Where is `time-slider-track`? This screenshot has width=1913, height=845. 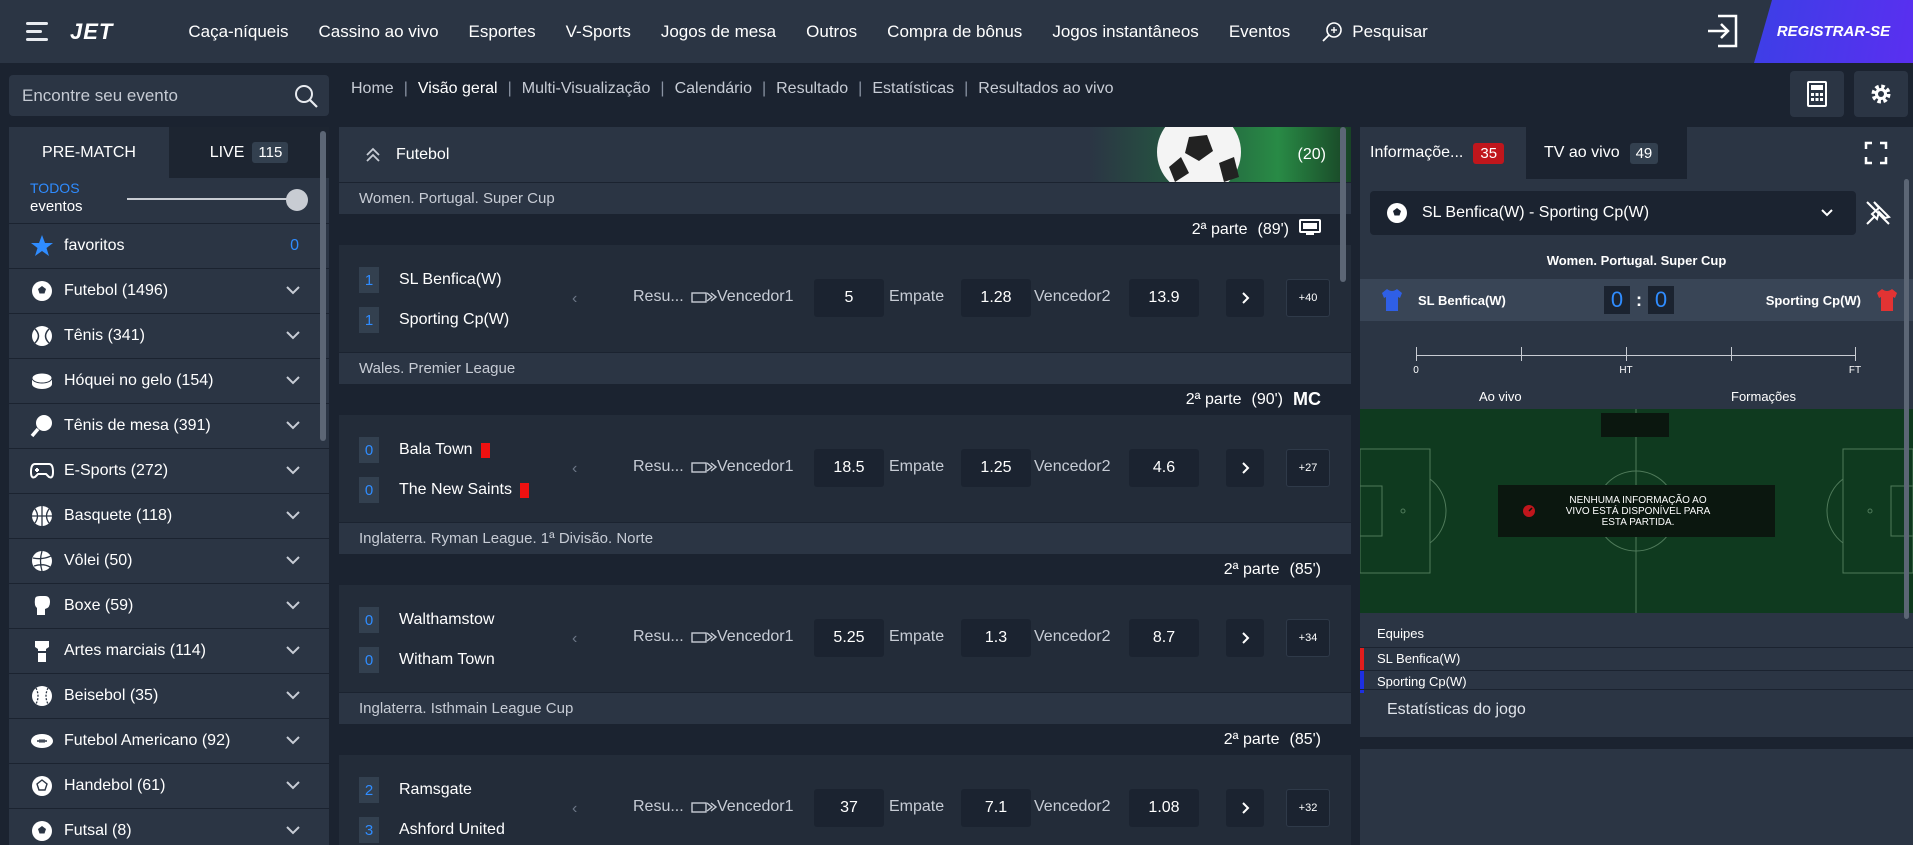 time-slider-track is located at coordinates (212, 199).